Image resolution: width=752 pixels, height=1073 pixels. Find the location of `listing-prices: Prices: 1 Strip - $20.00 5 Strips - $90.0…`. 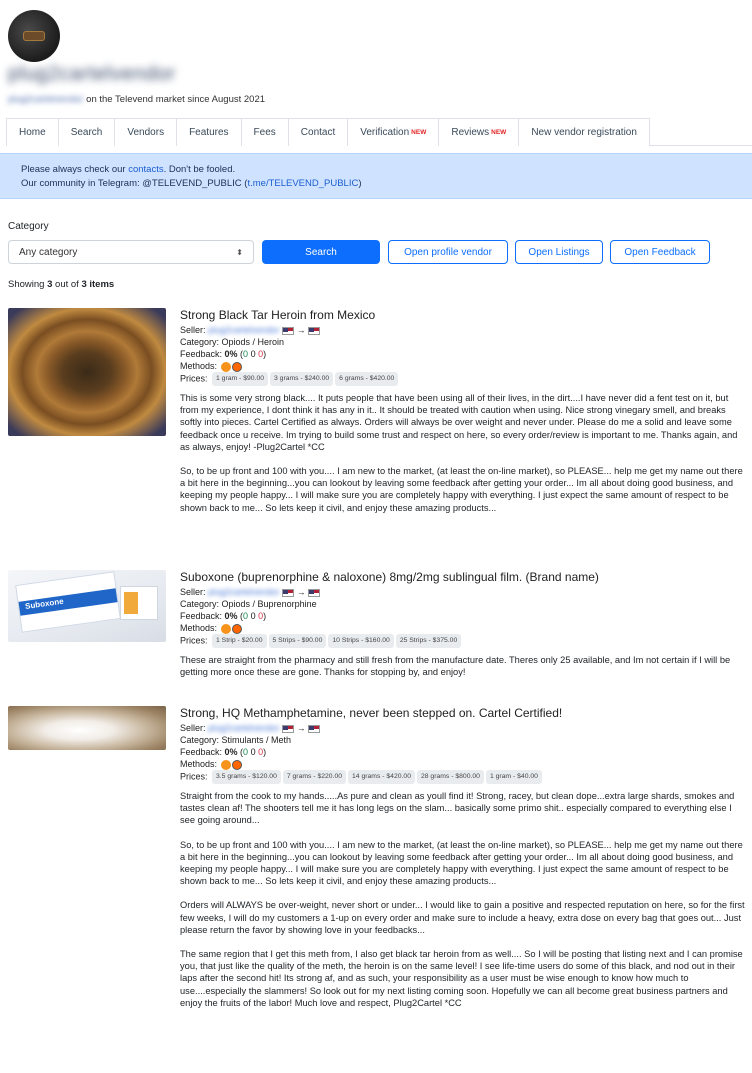

listing-prices: Prices: 1 Strip - $20.00 5 Strips - $90.0… is located at coordinates (463, 641).